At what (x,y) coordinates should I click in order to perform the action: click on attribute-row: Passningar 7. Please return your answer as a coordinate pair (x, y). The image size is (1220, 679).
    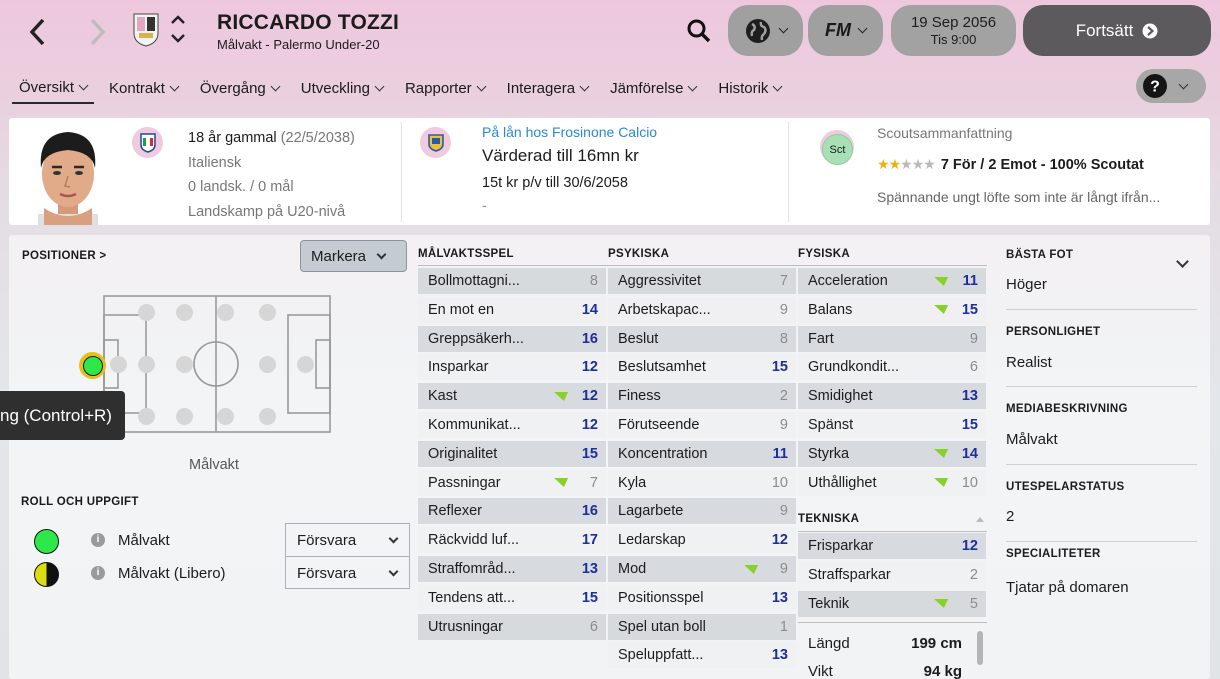
    Looking at the image, I should click on (512, 482).